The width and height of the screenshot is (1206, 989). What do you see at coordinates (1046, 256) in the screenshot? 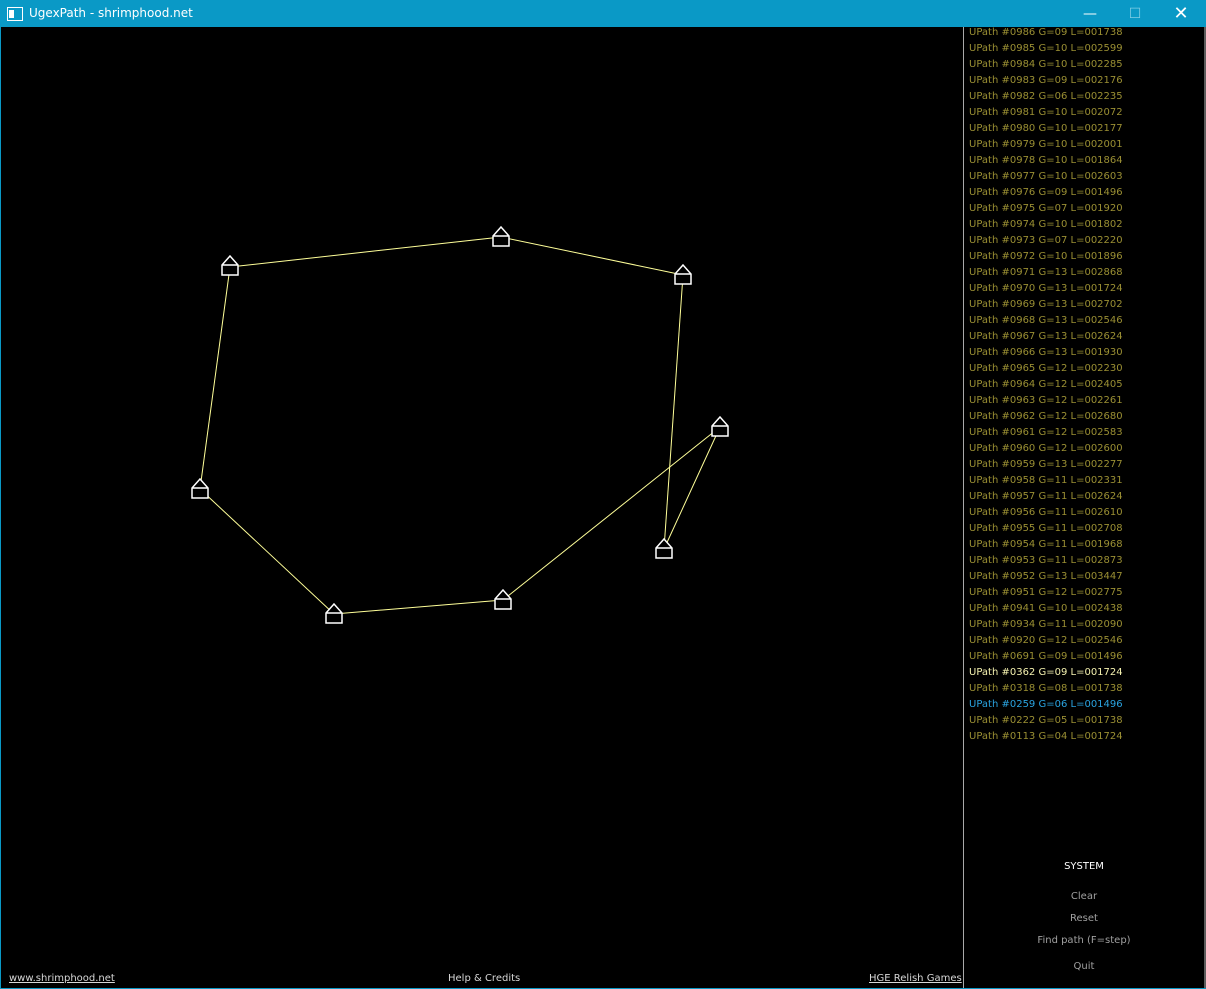
I see `path-list-item: UPath #0972 G=10 L=001896` at bounding box center [1046, 256].